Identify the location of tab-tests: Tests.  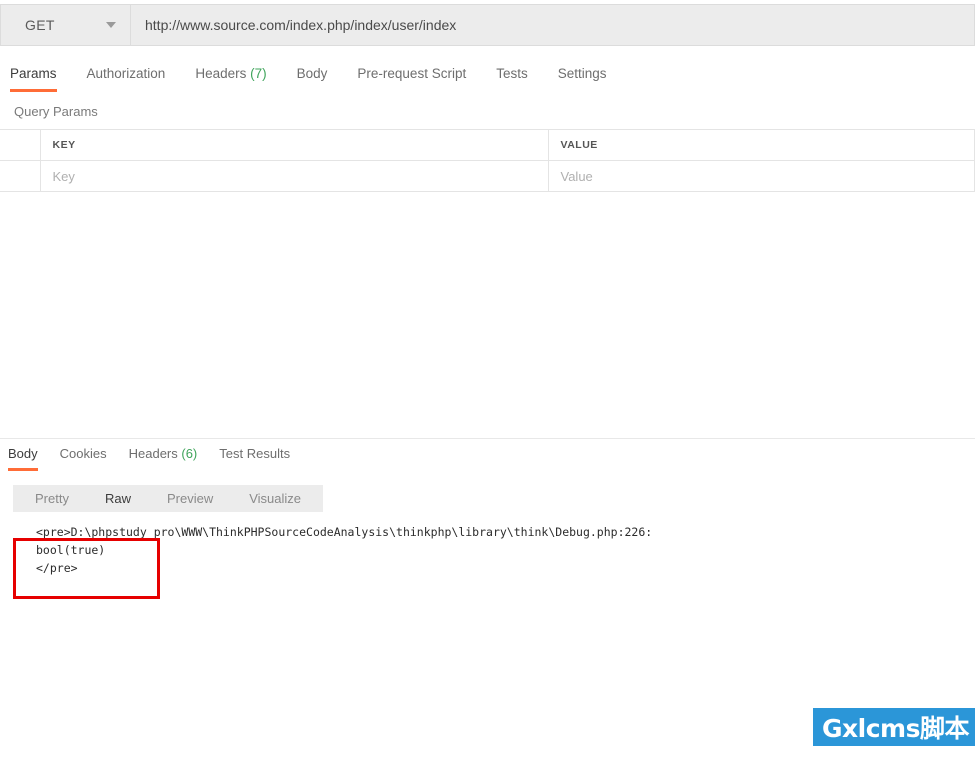
(512, 79).